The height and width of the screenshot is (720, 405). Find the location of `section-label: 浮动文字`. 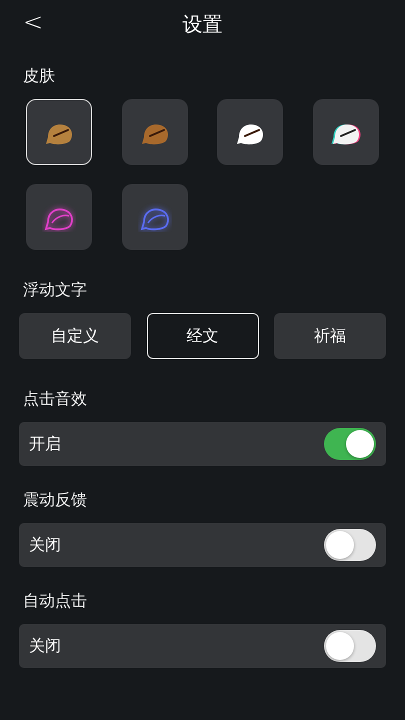

section-label: 浮动文字 is located at coordinates (55, 290).